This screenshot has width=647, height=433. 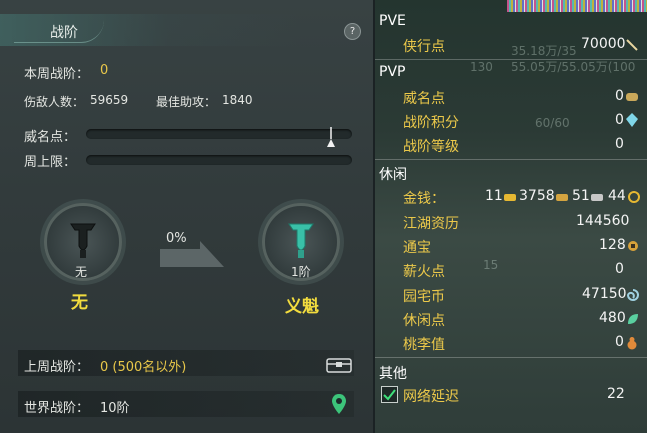 What do you see at coordinates (632, 343) in the screenshot?
I see `gourd-icon` at bounding box center [632, 343].